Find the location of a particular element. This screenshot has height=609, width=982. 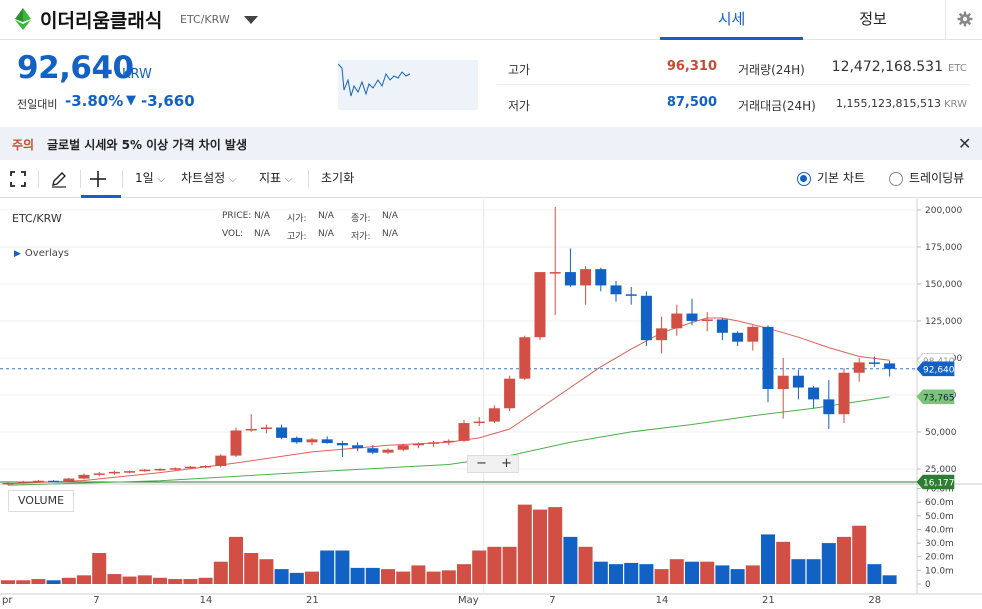

draw-button is located at coordinates (60, 179).